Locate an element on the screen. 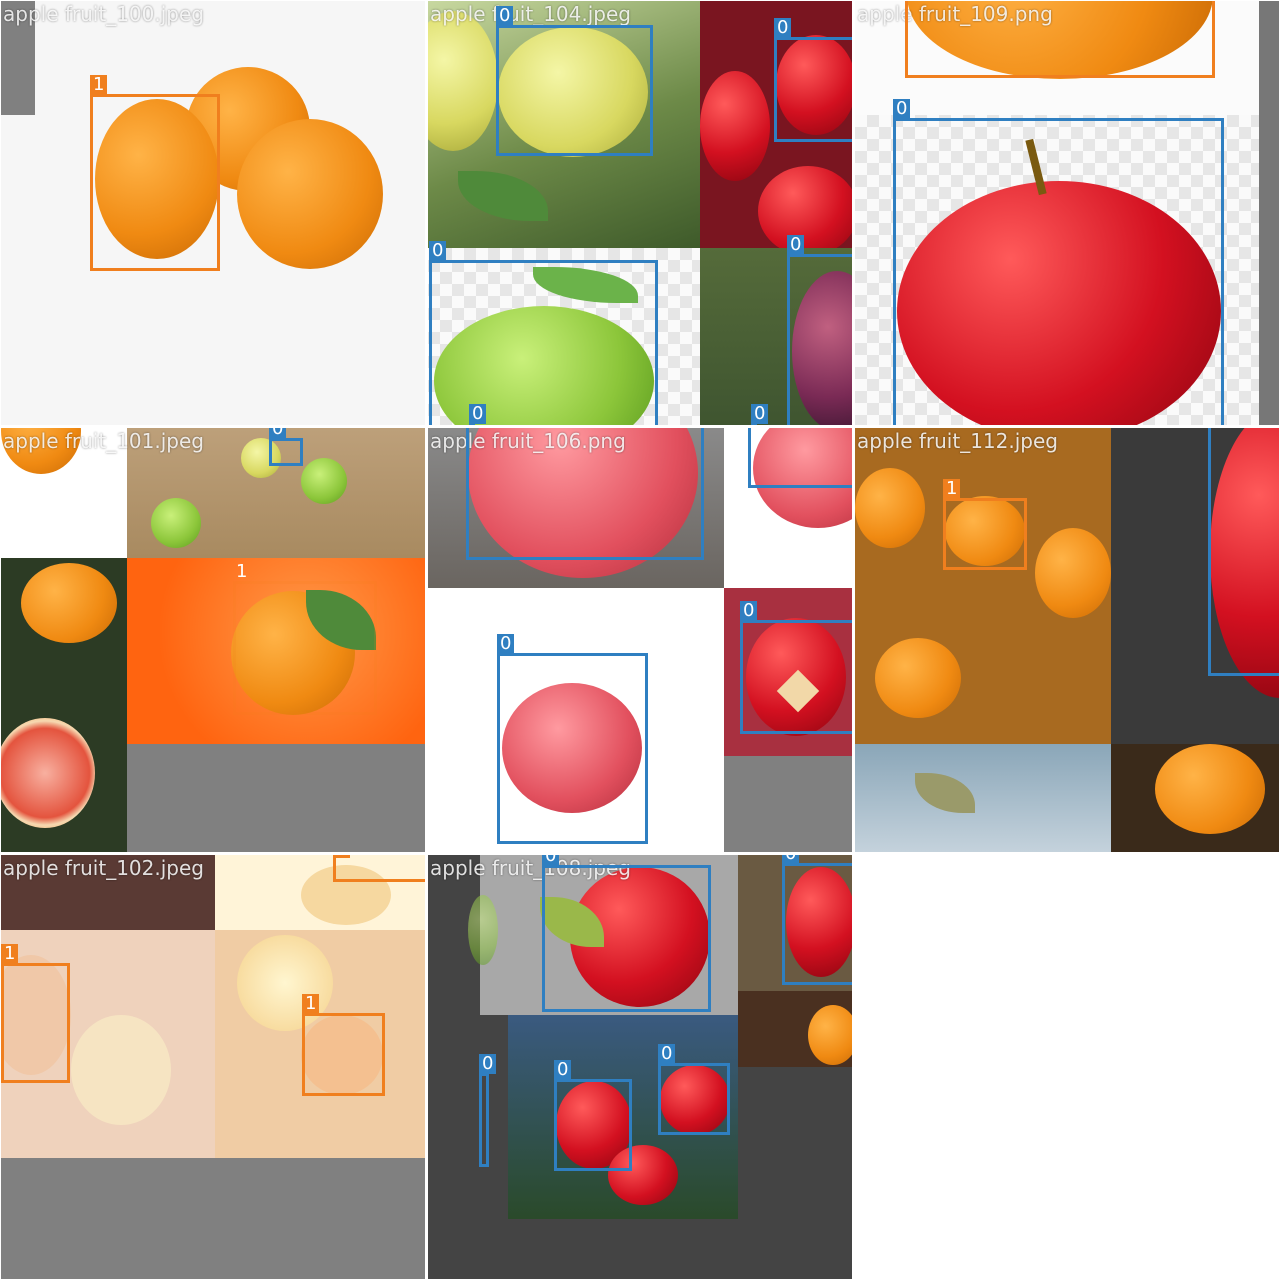 This screenshot has height=1280, width=1280. mosaic-cell-empty is located at coordinates (1067, 1067).